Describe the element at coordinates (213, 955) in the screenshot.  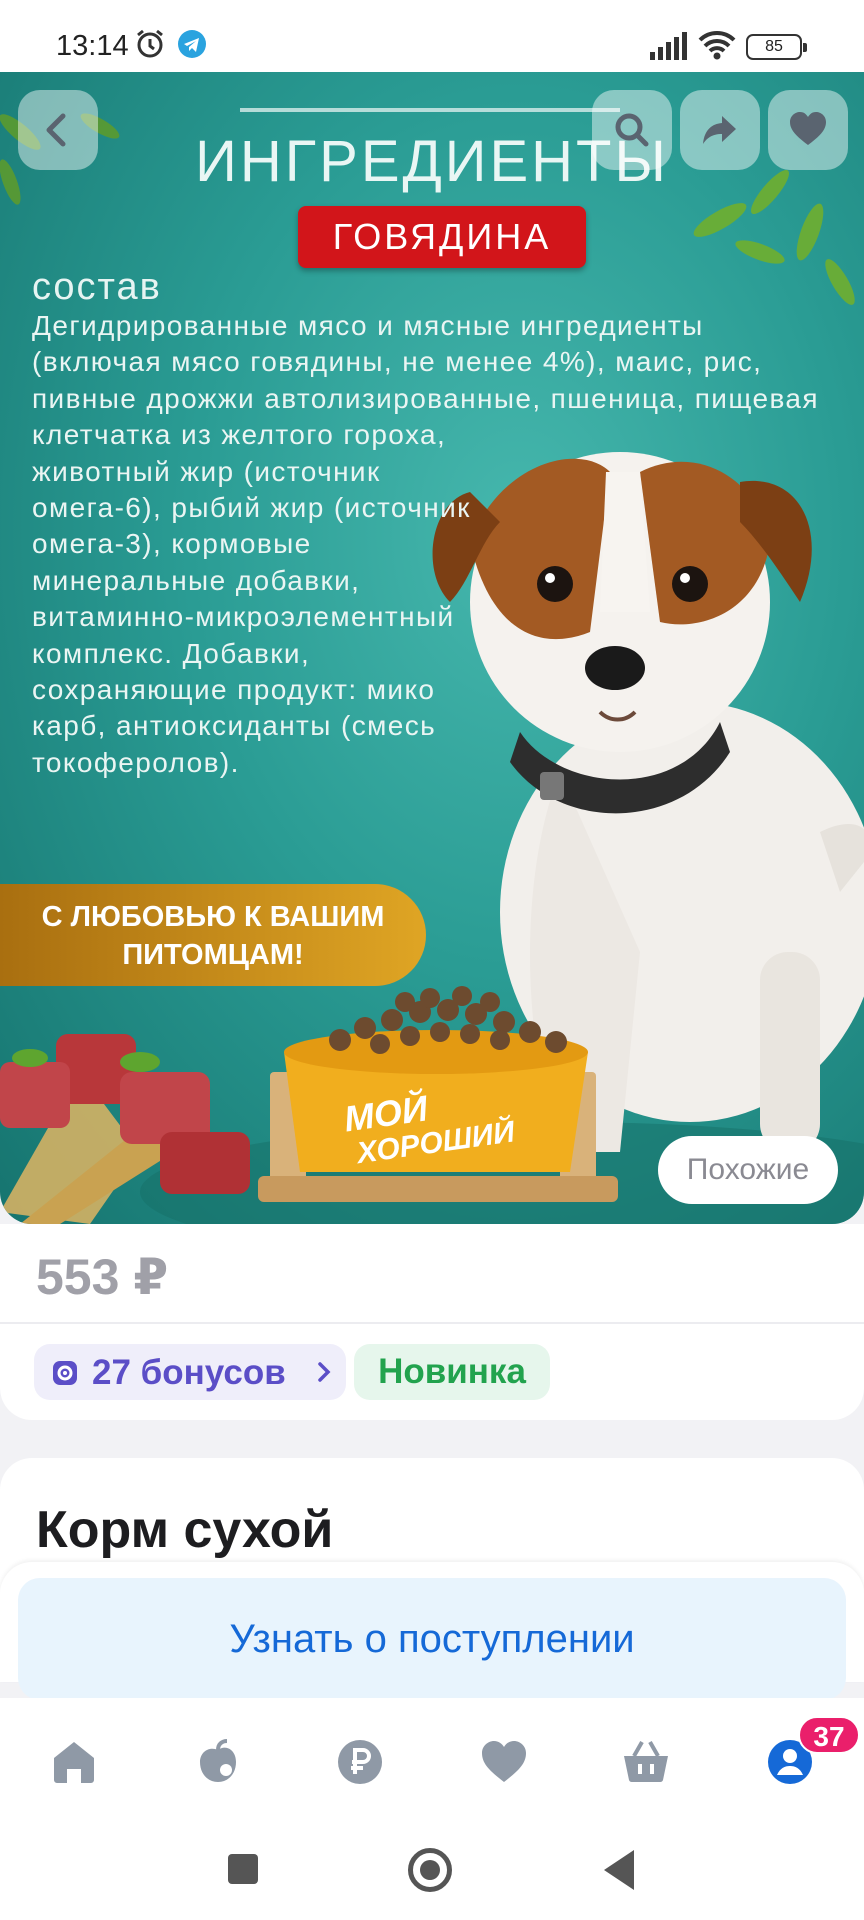
I see `slogan-line-2: ПИТОМЦАМ!` at that location.